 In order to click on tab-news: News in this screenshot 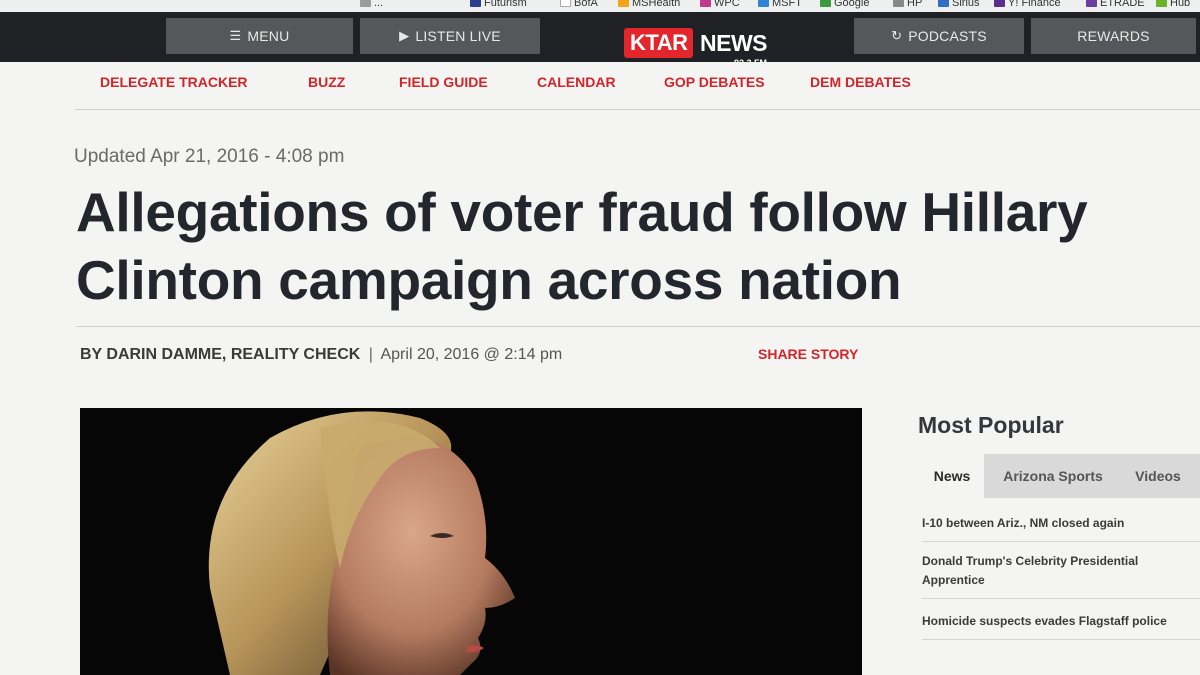, I will do `click(952, 476)`.